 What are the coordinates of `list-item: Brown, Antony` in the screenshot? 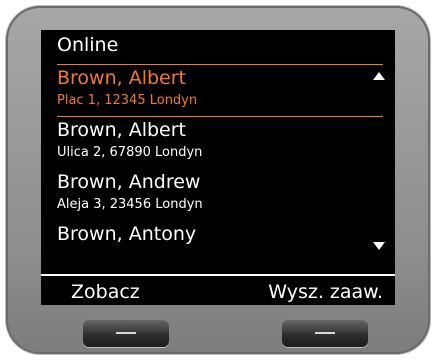 It's located at (218, 246).